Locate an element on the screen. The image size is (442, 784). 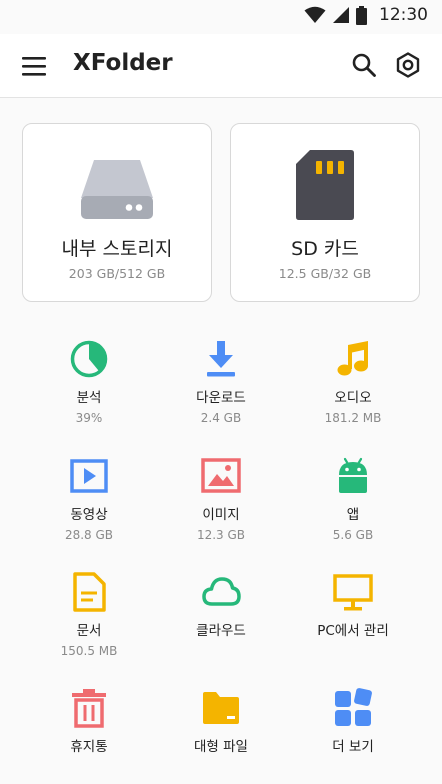
category-subtext: 2.4 GB is located at coordinates (221, 418).